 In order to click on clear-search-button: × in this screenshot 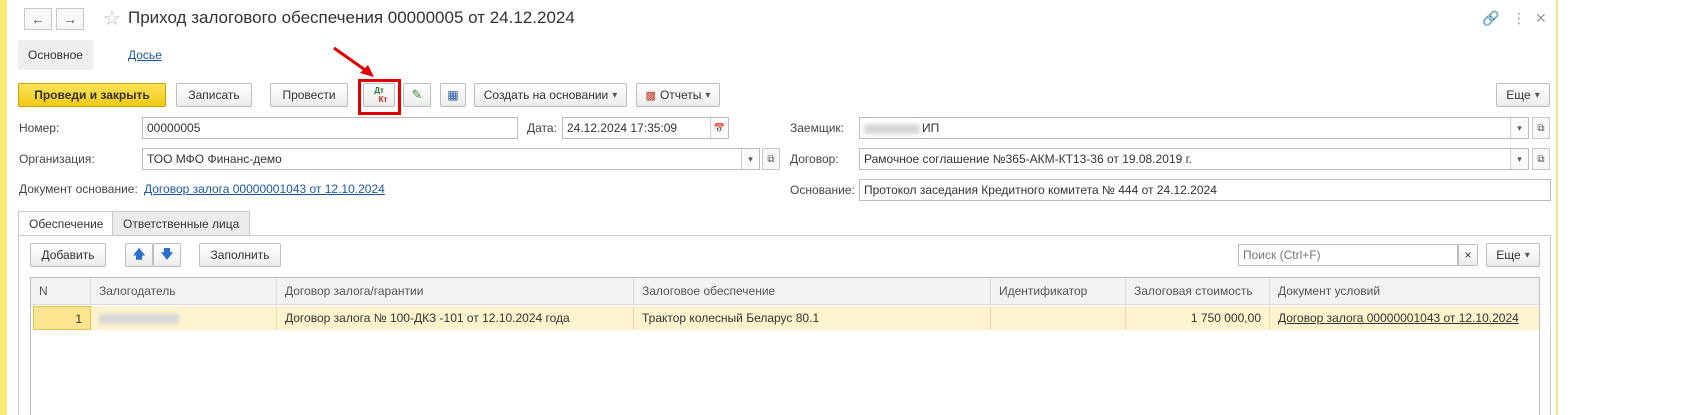, I will do `click(1468, 255)`.